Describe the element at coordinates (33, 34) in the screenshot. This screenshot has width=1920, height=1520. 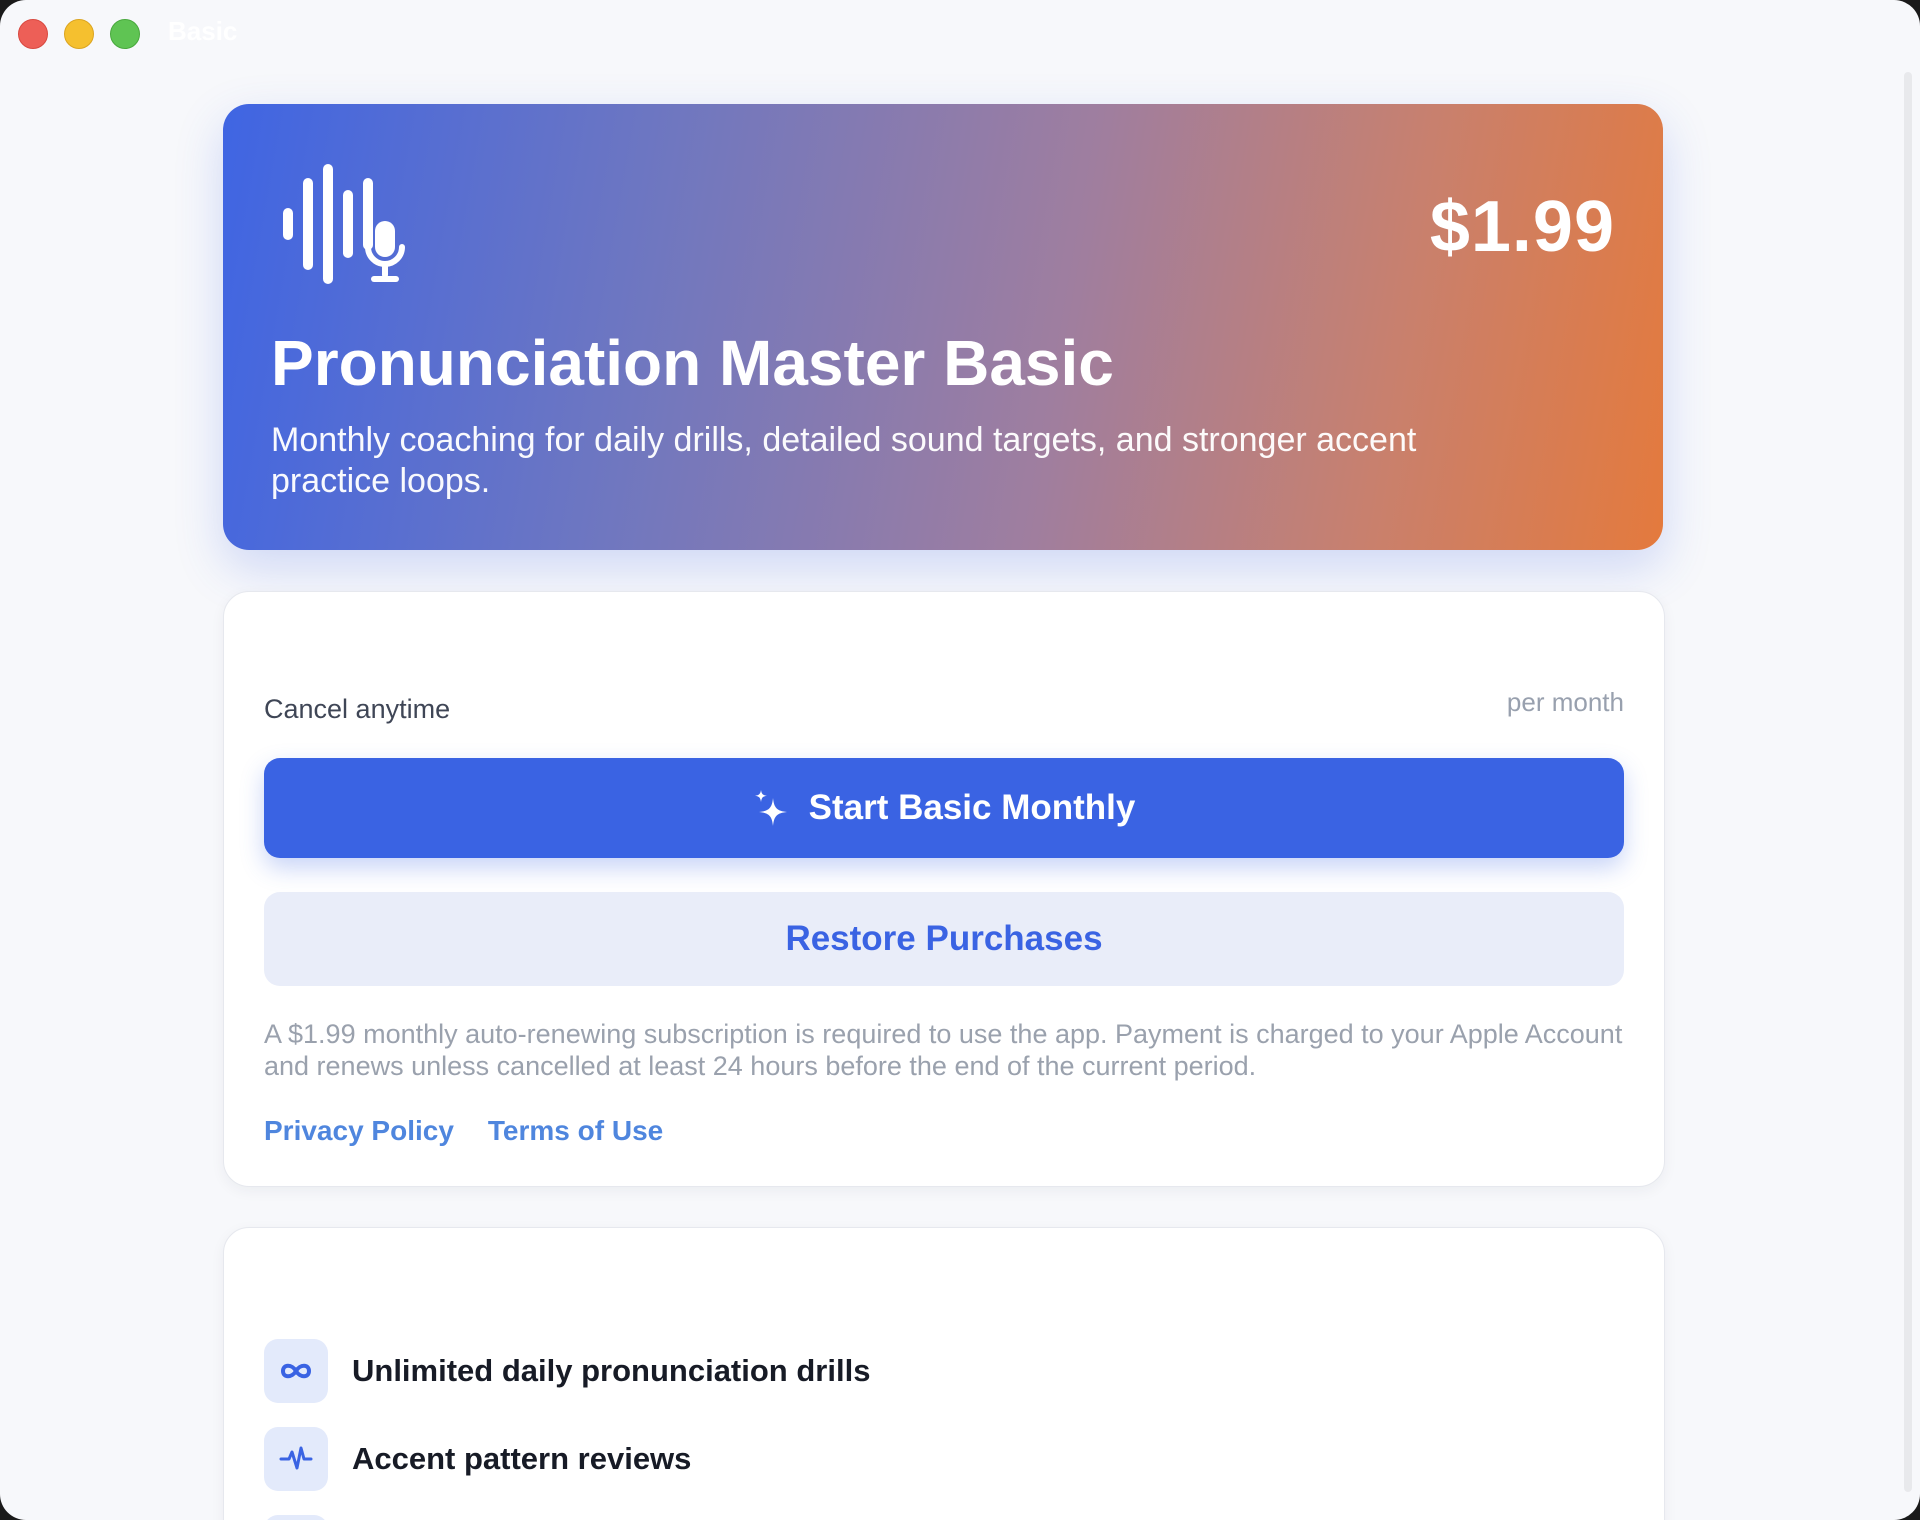
I see `close-window-button` at that location.